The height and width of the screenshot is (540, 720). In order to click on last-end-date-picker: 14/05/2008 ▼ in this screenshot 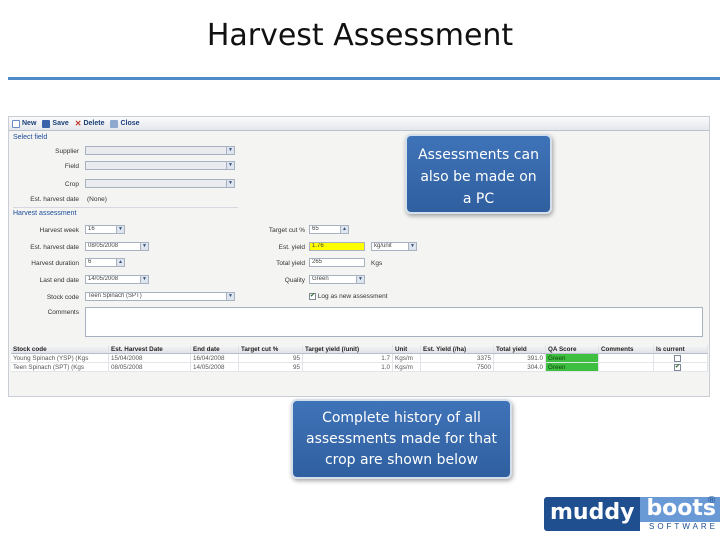, I will do `click(117, 279)`.